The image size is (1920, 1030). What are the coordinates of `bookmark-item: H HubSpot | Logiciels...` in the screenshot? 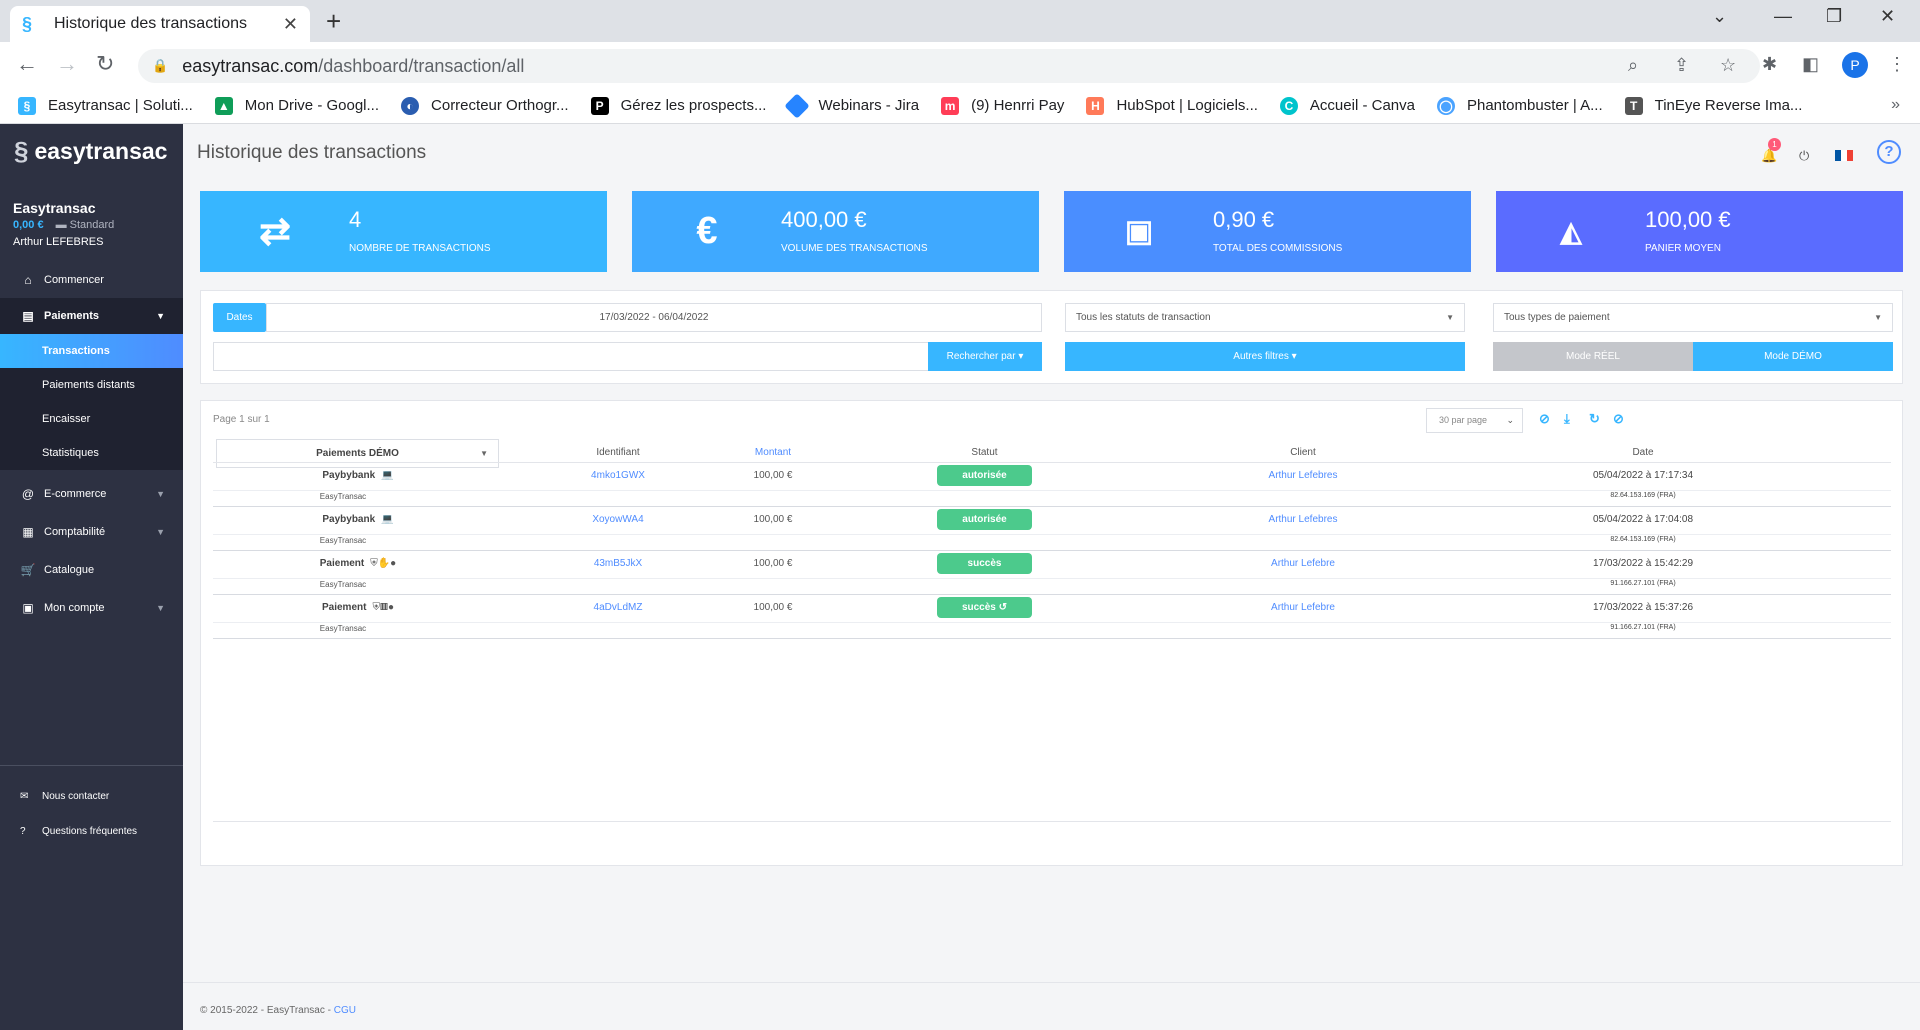 It's located at (1172, 105).